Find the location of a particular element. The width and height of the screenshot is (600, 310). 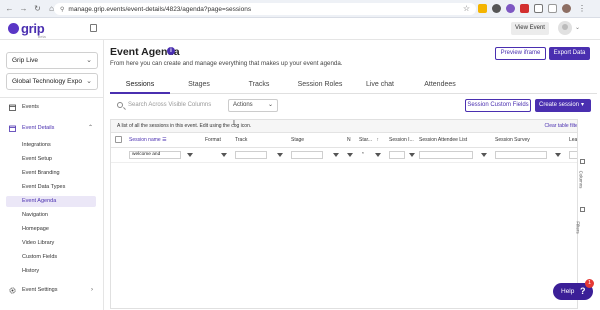

info-icon: i is located at coordinates (171, 51).